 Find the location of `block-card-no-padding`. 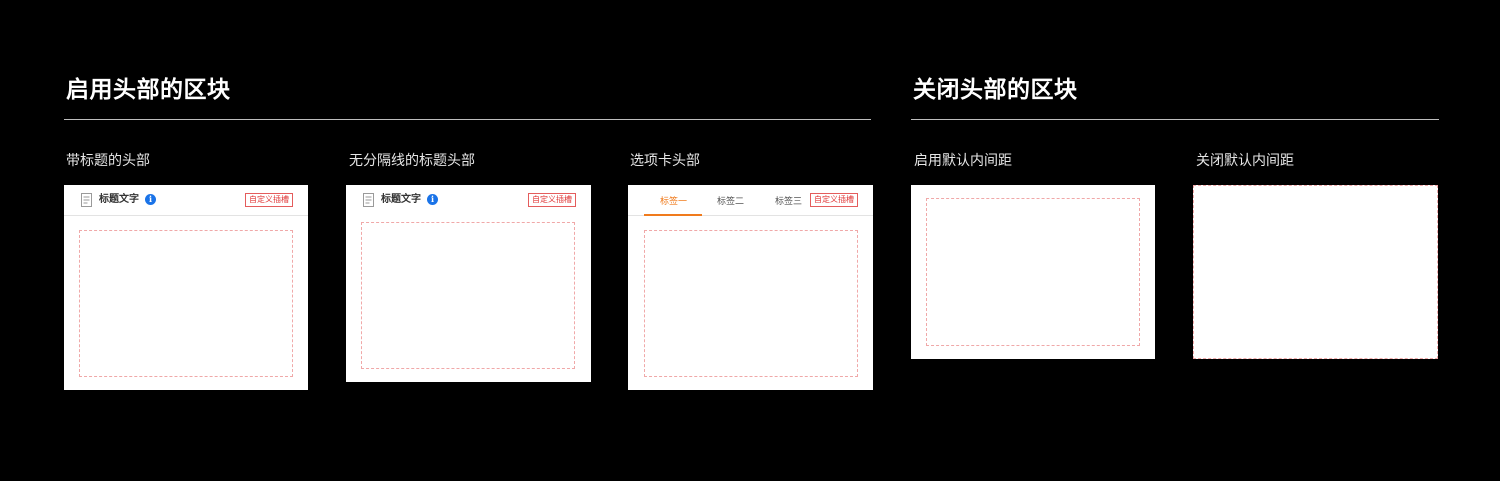

block-card-no-padding is located at coordinates (1315, 272).